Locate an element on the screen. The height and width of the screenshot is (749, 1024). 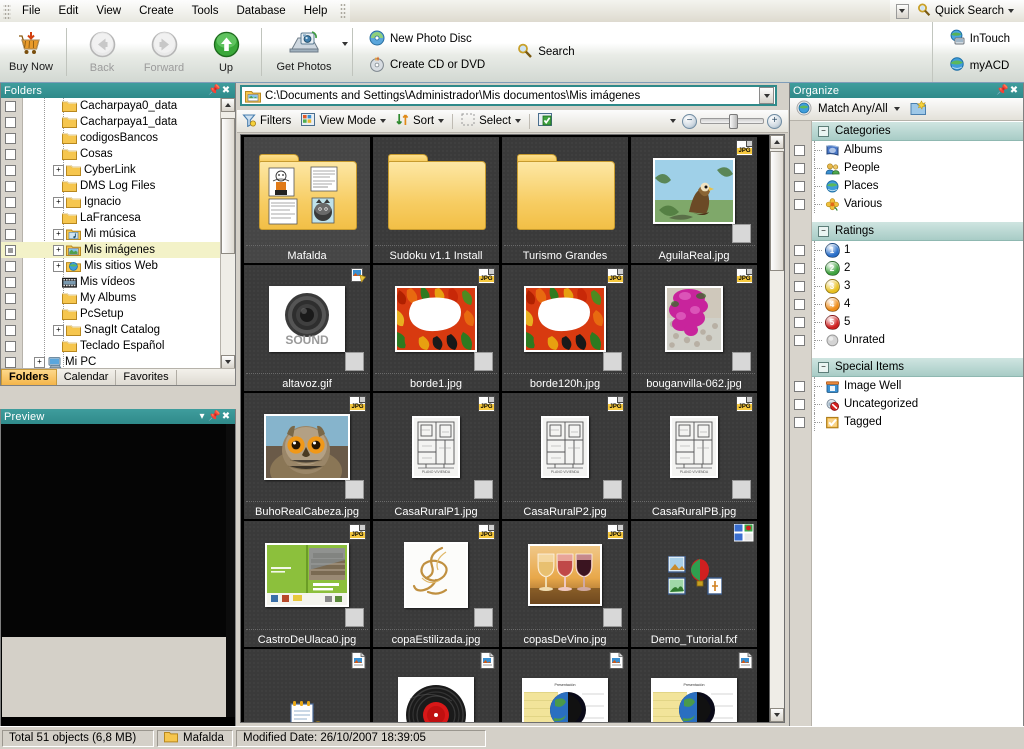
thumbnail-item: Sudoku v1.1 Install is located at coordinates (436, 200).